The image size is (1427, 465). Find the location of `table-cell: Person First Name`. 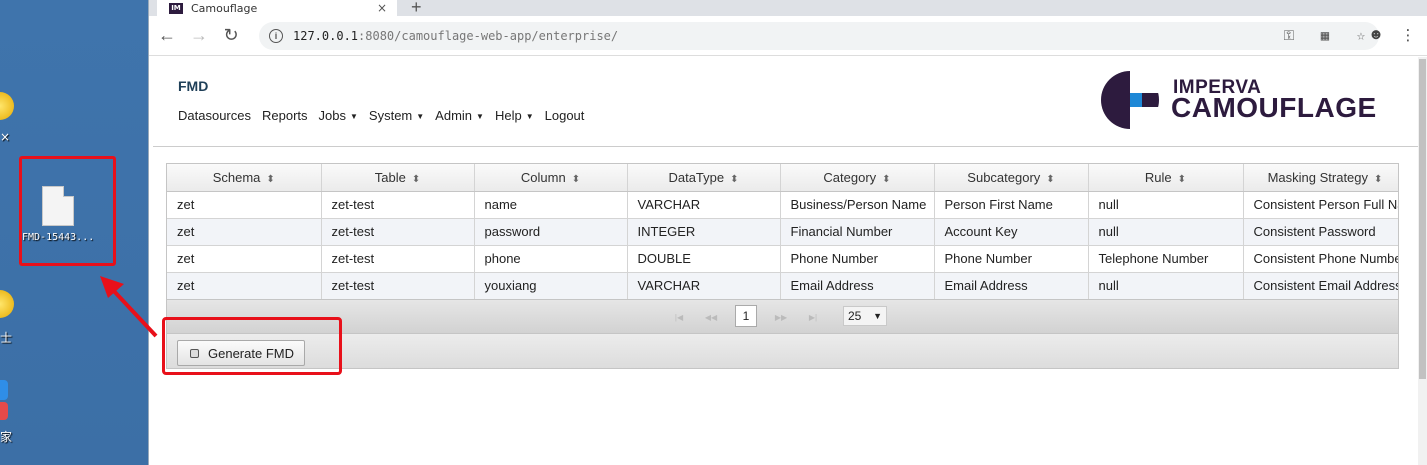

table-cell: Person First Name is located at coordinates (1011, 205).